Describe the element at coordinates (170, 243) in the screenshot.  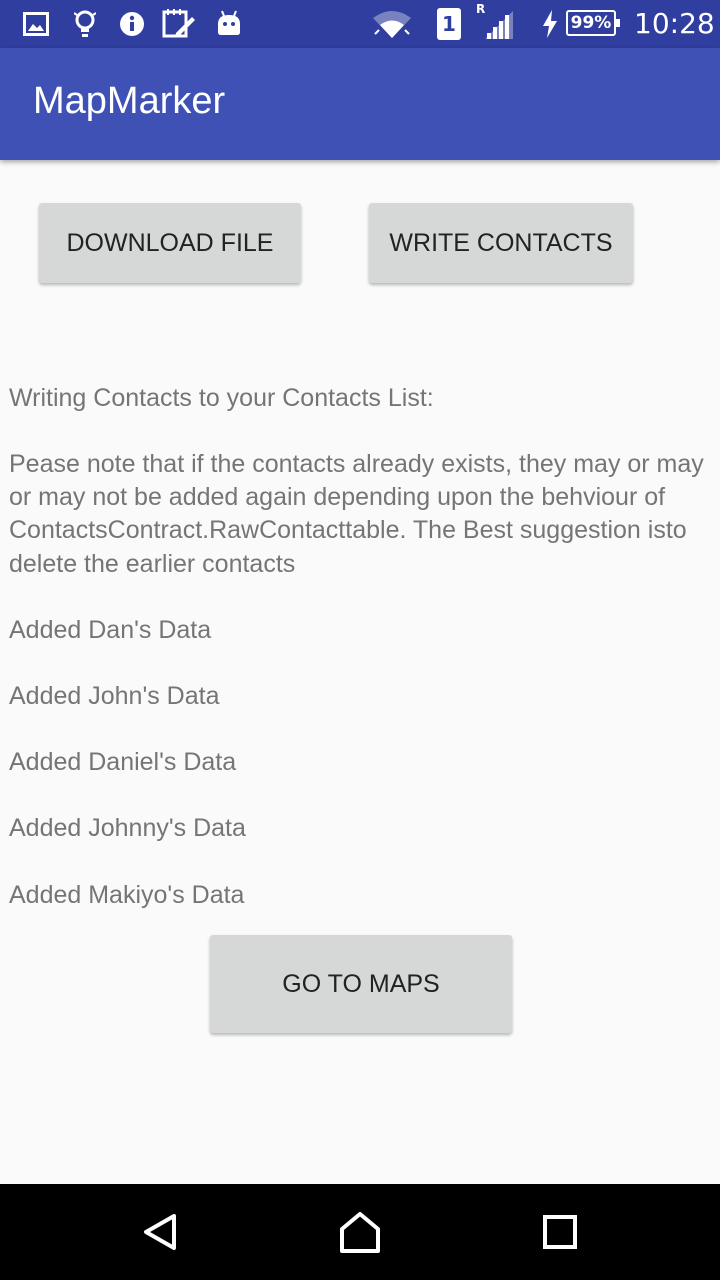
I see `download-file-button: Download File` at that location.